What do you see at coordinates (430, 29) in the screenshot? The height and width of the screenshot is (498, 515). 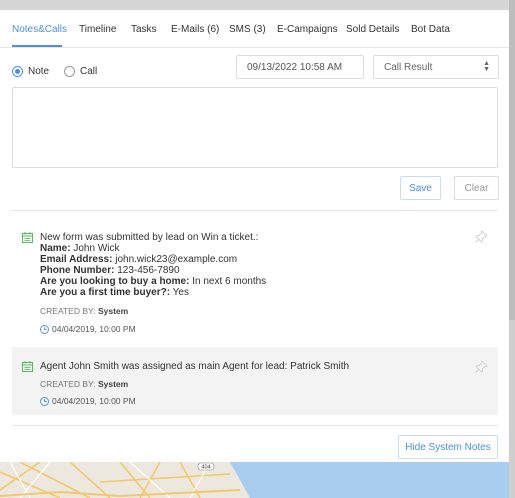 I see `tab-bot-data: Bot Data` at bounding box center [430, 29].